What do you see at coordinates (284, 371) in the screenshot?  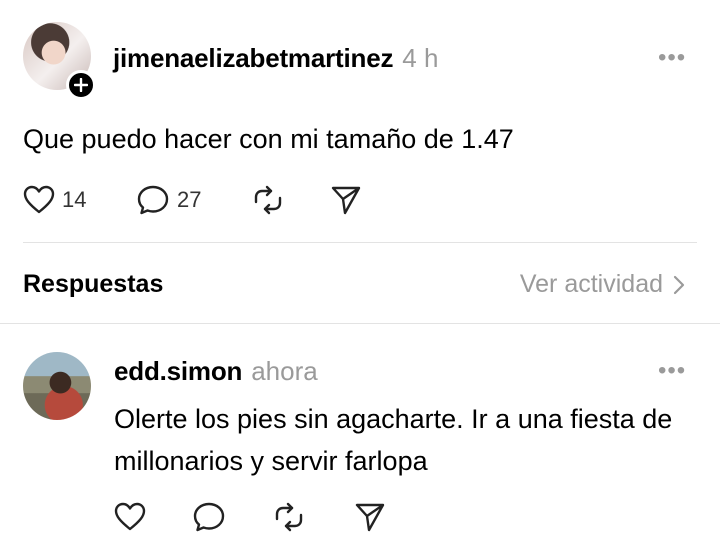 I see `reply-time: ahora` at bounding box center [284, 371].